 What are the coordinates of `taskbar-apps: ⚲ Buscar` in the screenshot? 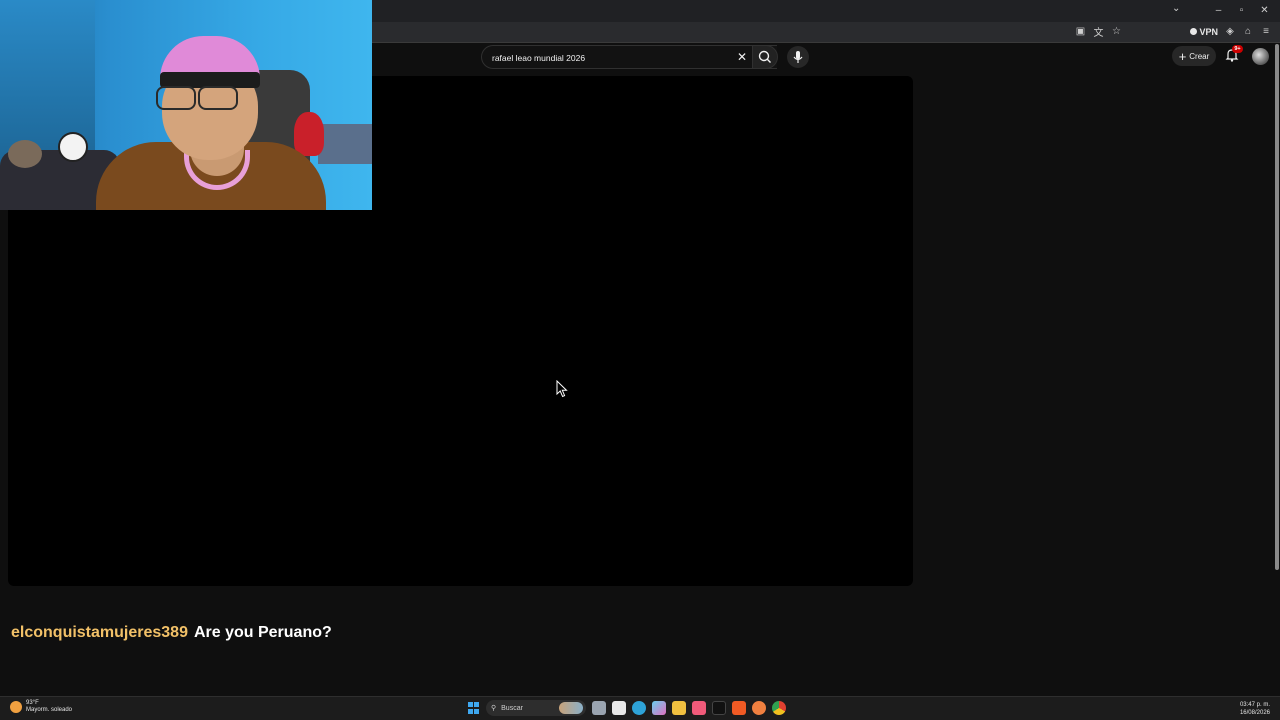 It's located at (627, 708).